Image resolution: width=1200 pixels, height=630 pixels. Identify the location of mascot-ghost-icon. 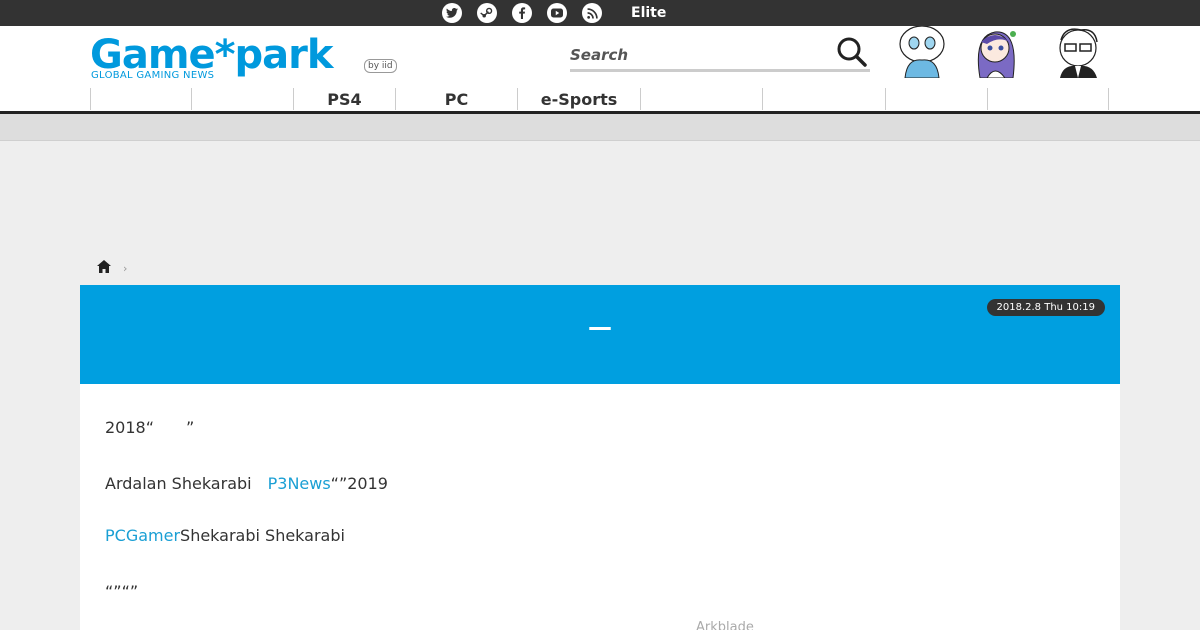
(922, 52).